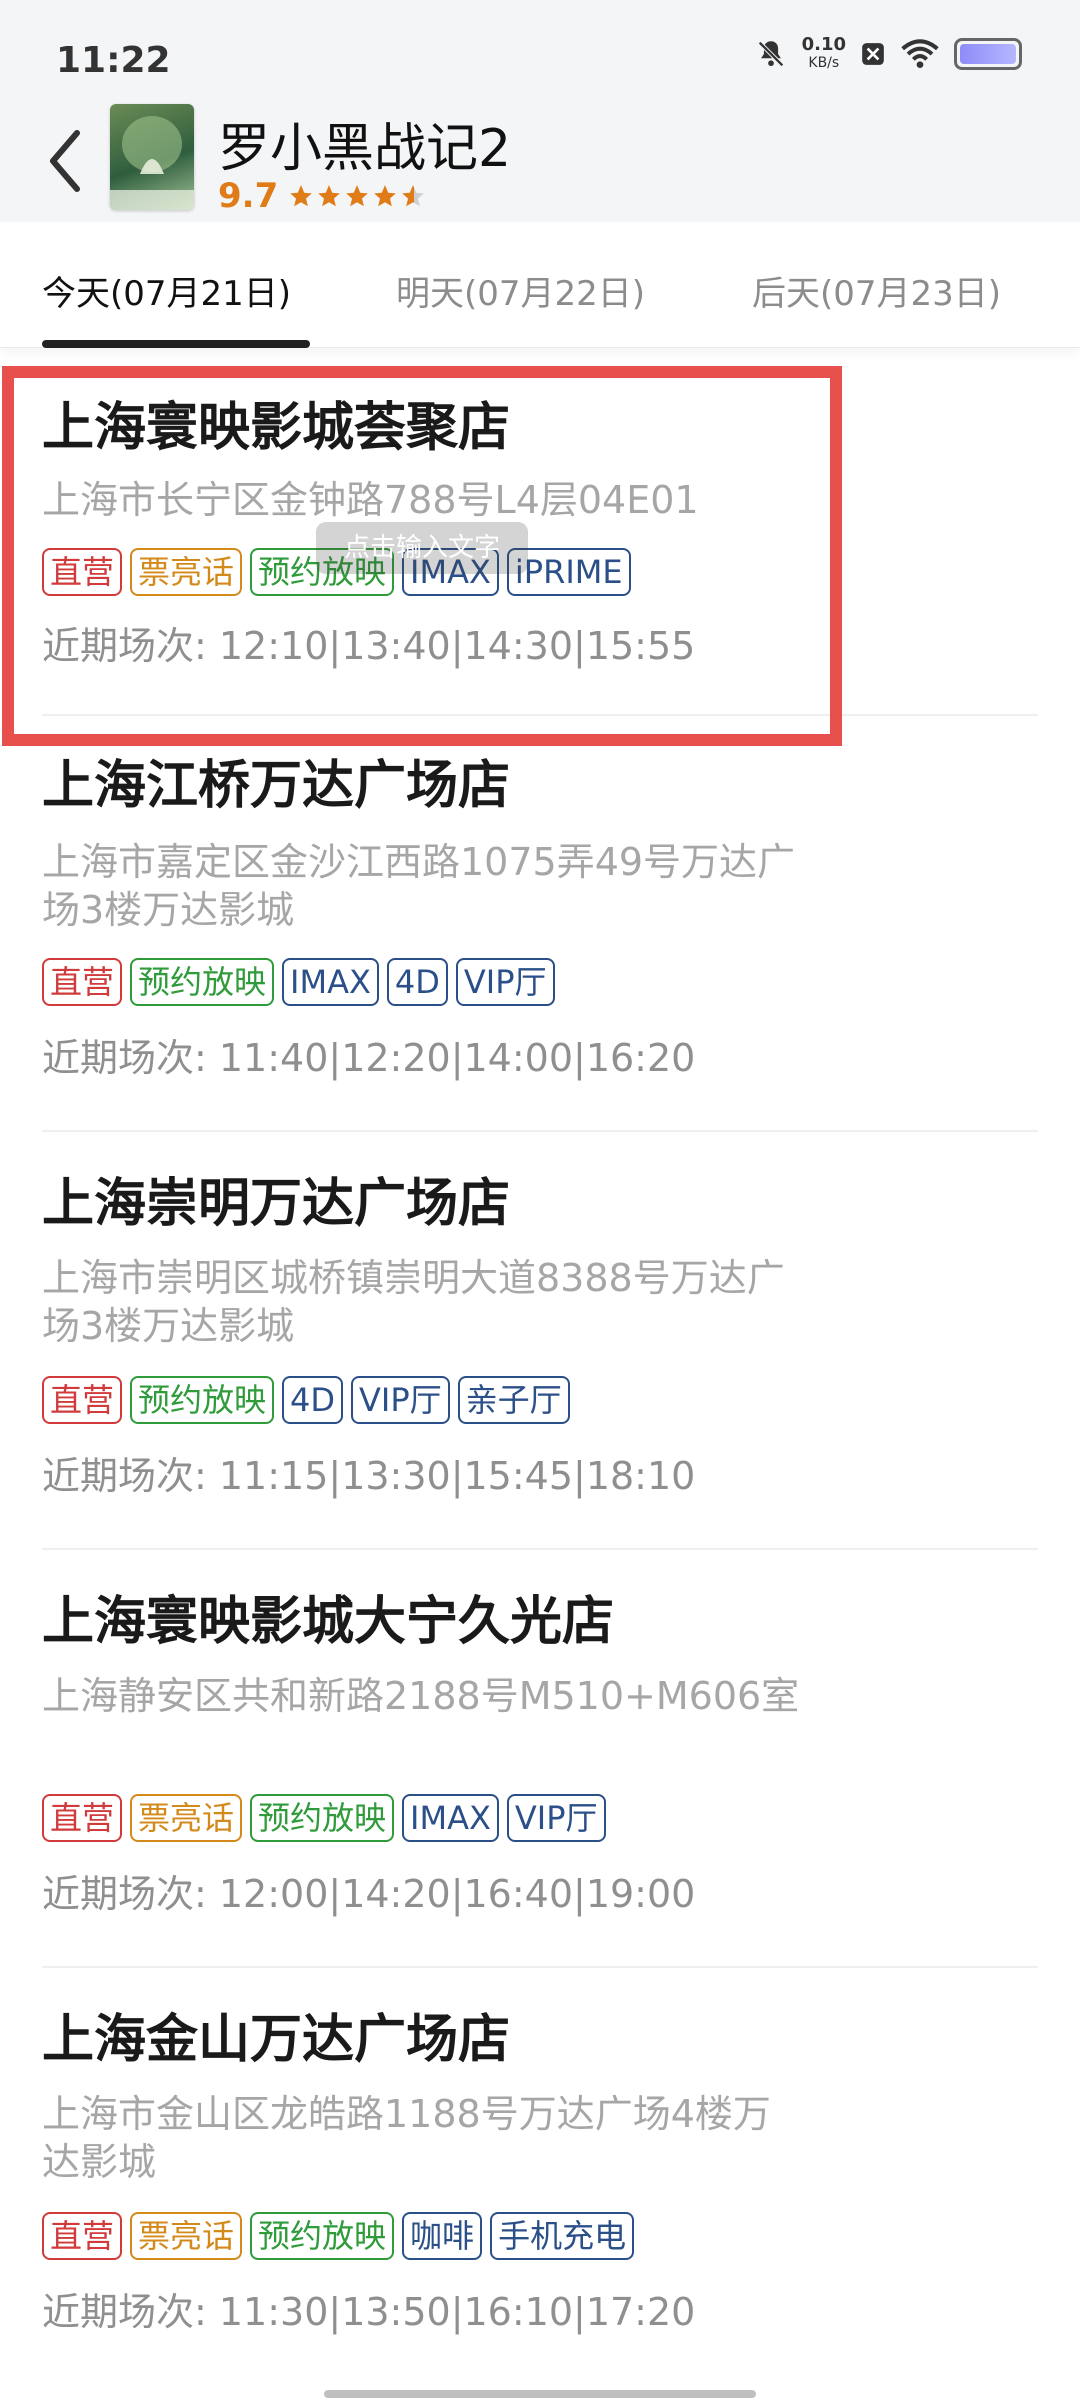 The height and width of the screenshot is (2408, 1080). I want to click on tab-day-after: 后天(07月23日), so click(876, 290).